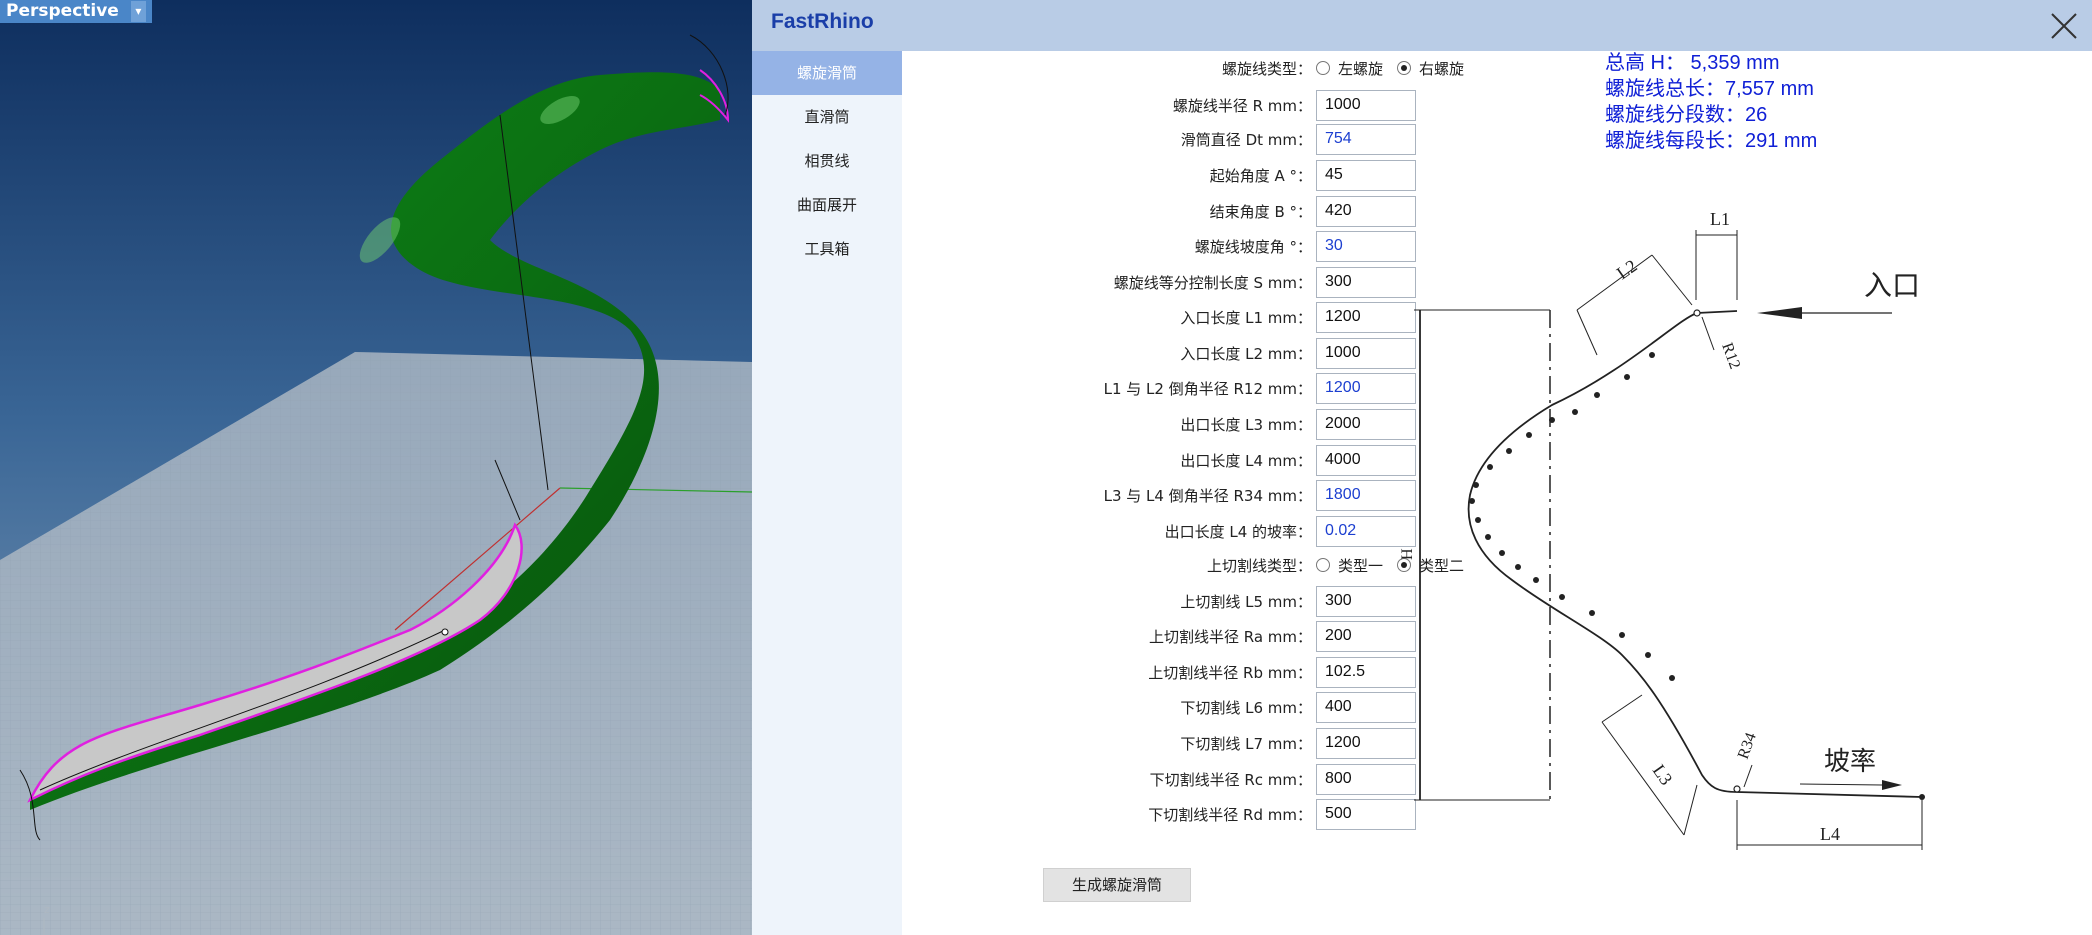 Image resolution: width=2092 pixels, height=935 pixels. What do you see at coordinates (1207, 388) in the screenshot?
I see `field-label: L1 与 L2 倒角半径 R12 mm：` at bounding box center [1207, 388].